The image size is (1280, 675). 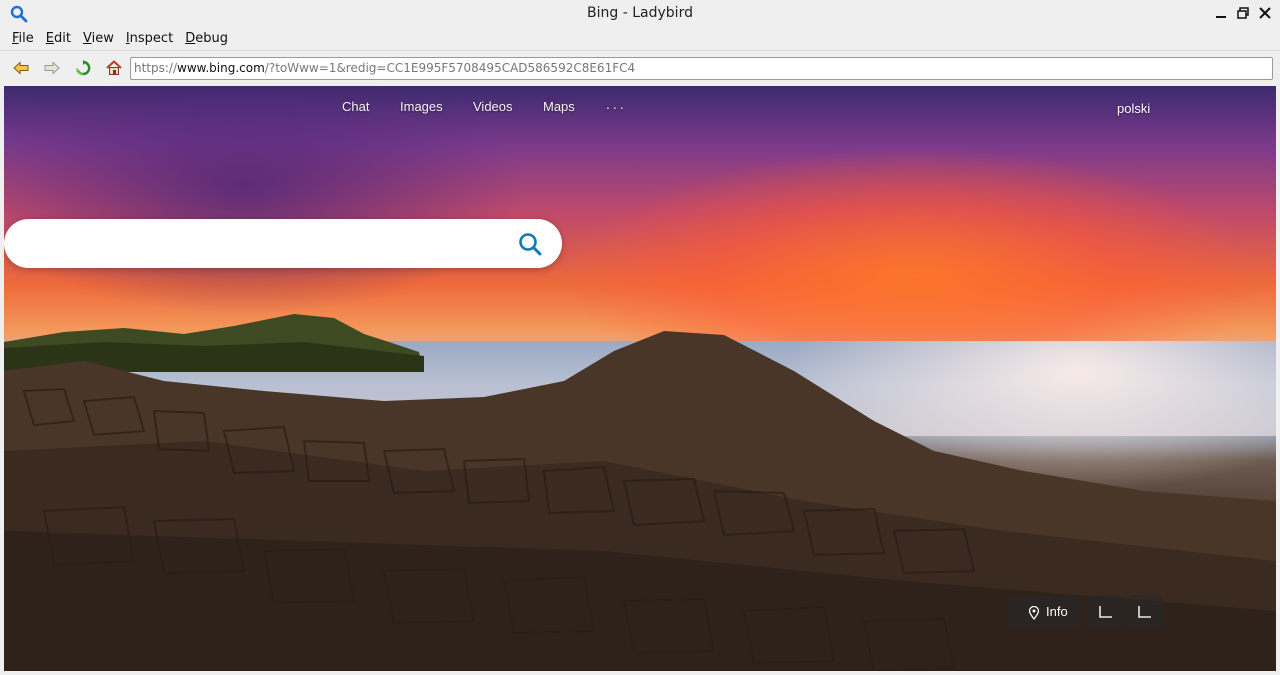 I want to click on menu-file: File, so click(x=23, y=38).